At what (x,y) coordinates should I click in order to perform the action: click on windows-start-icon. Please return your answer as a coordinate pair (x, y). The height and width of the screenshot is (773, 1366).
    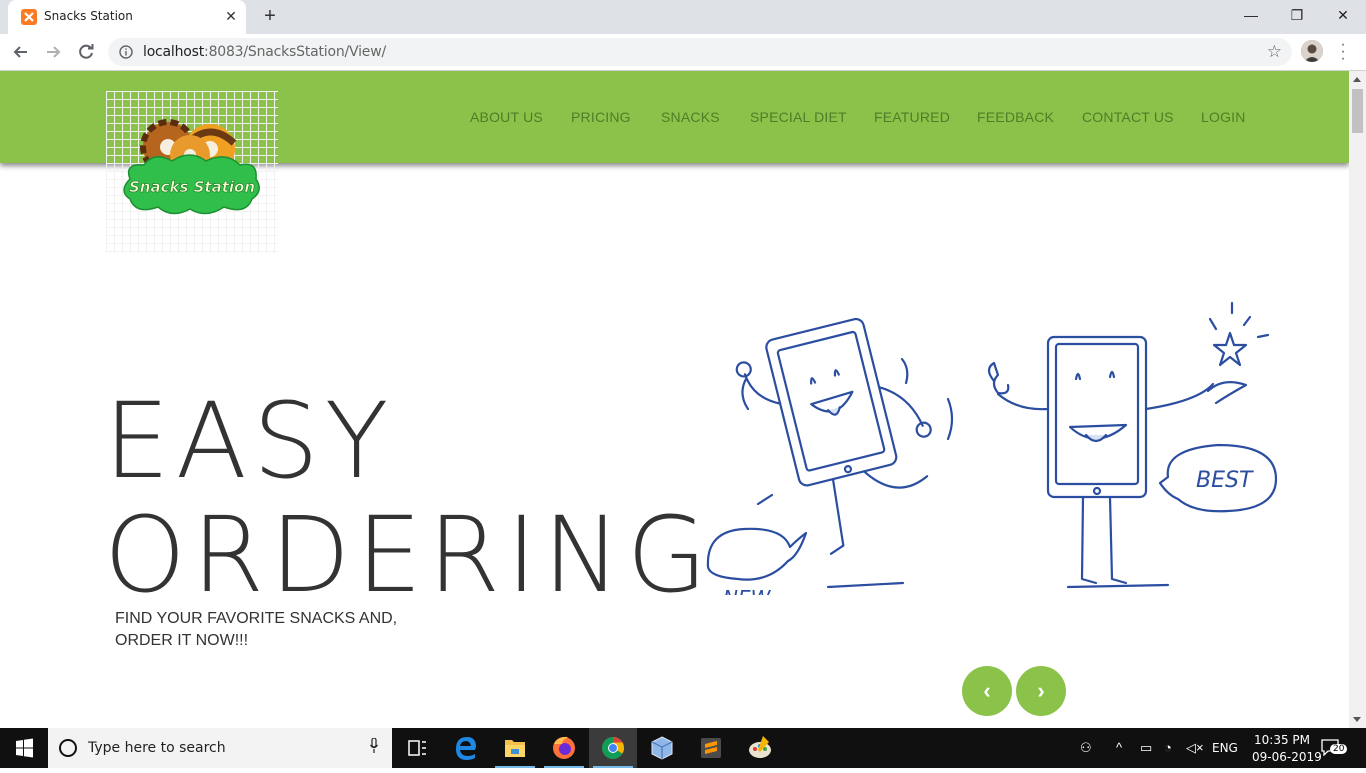
    Looking at the image, I should click on (24, 748).